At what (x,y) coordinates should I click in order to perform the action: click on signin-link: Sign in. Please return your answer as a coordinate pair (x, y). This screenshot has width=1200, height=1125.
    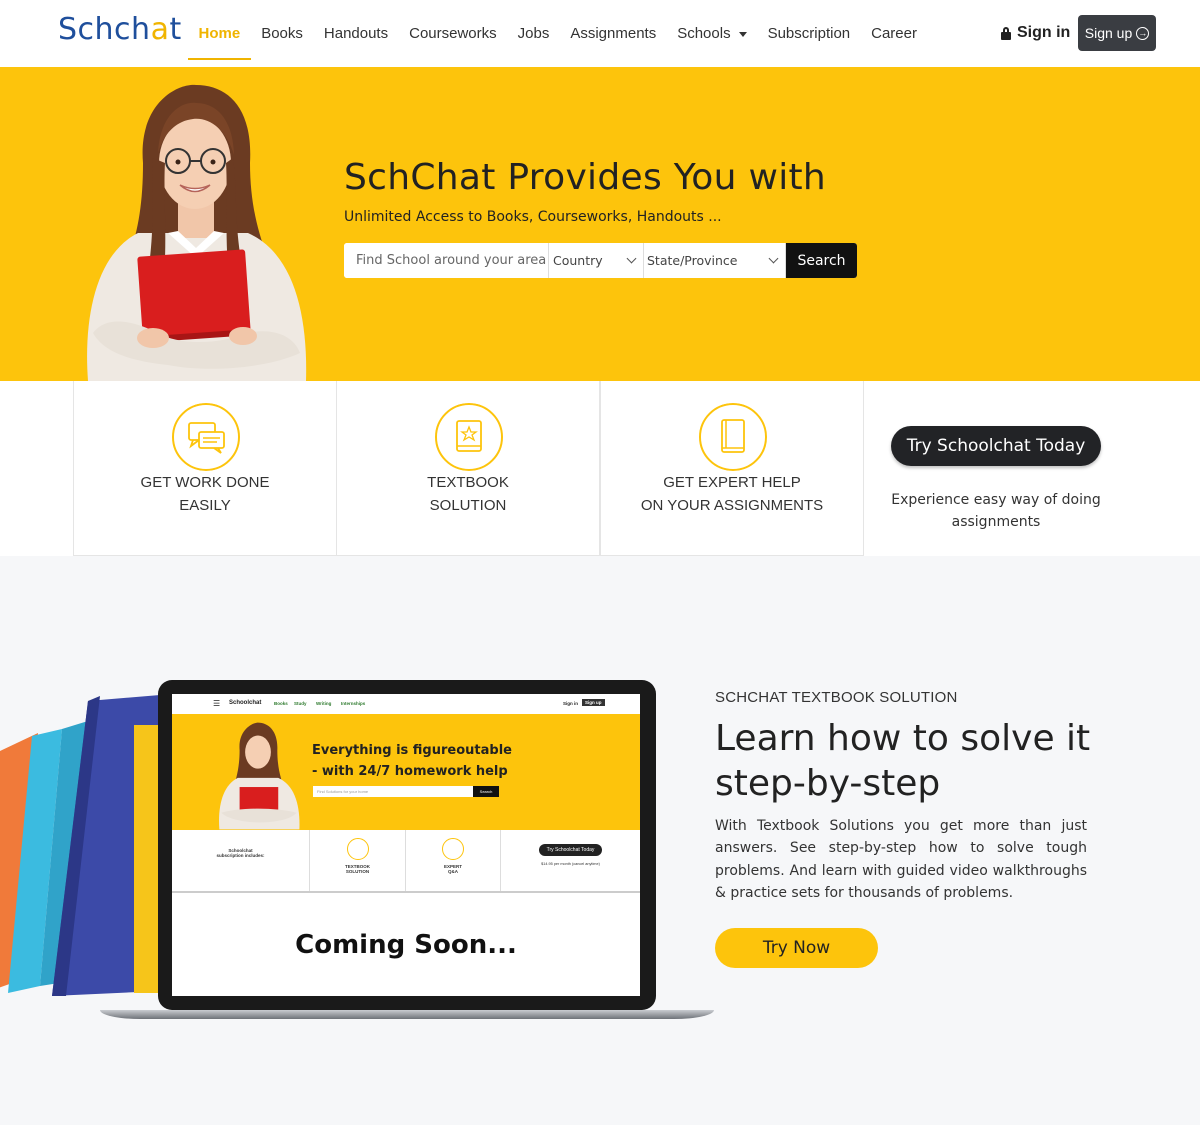
    Looking at the image, I should click on (1035, 33).